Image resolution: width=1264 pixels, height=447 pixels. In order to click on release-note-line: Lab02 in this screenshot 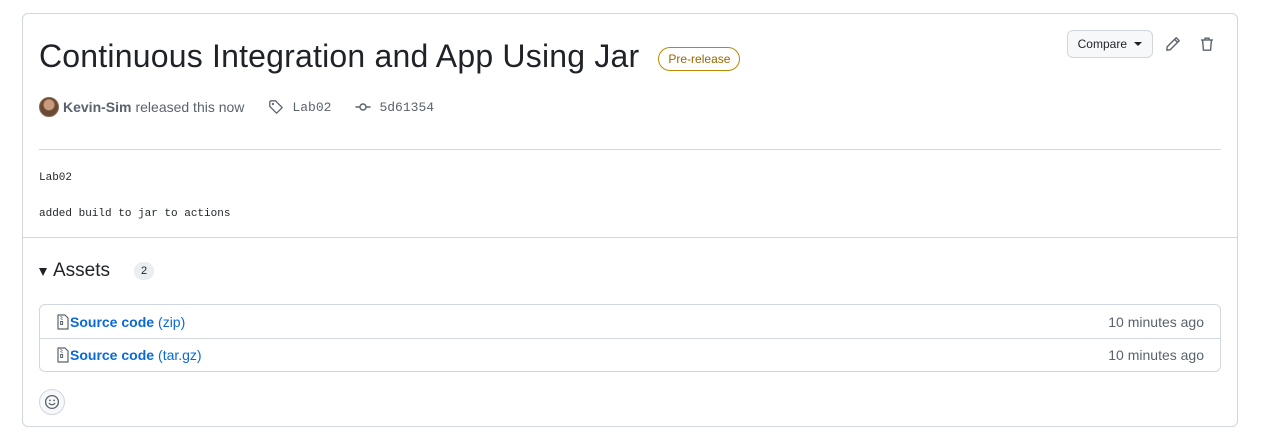, I will do `click(56, 178)`.